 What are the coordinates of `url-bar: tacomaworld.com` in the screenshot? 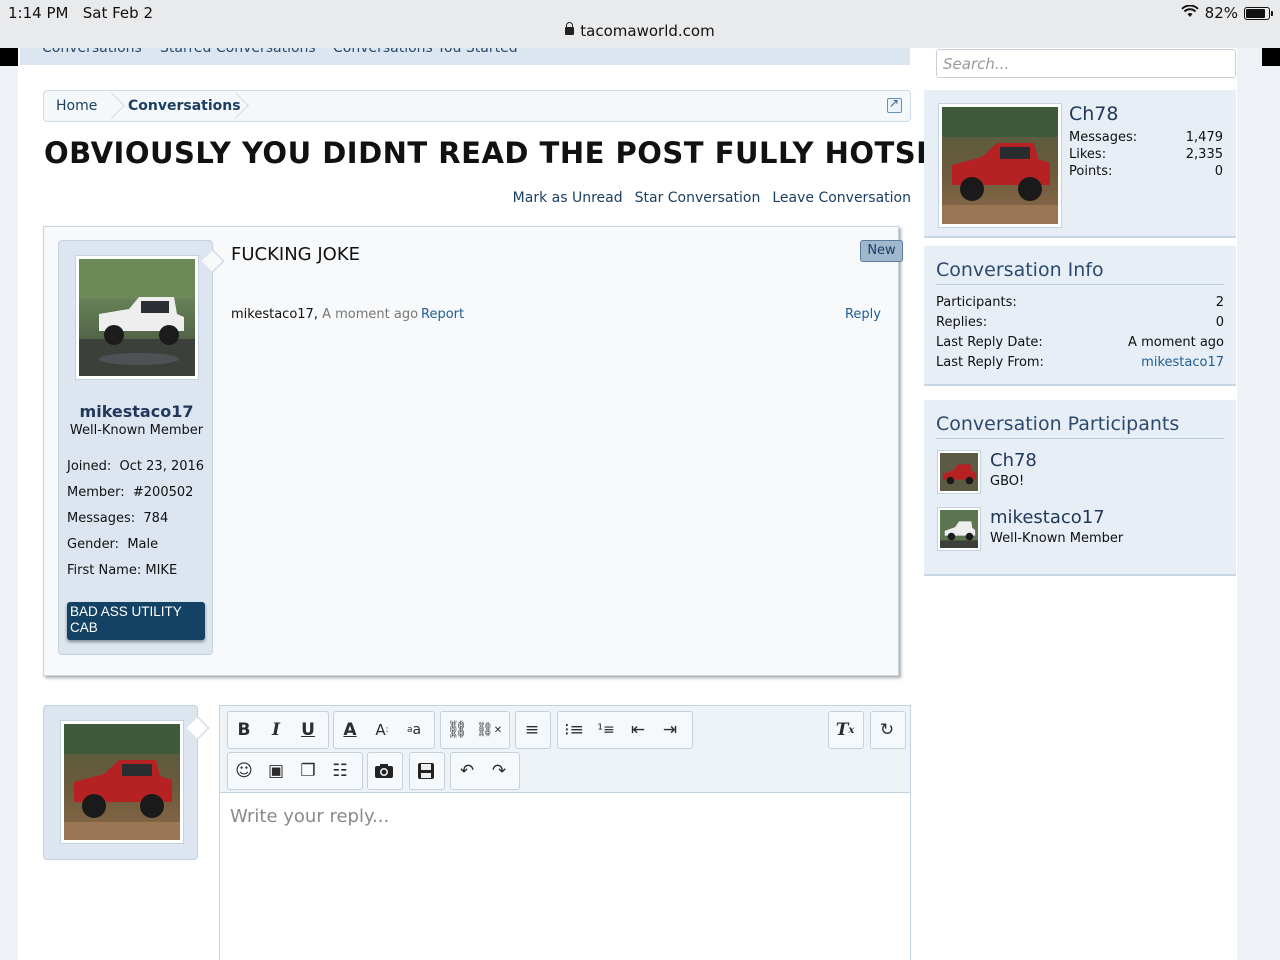 It's located at (640, 31).